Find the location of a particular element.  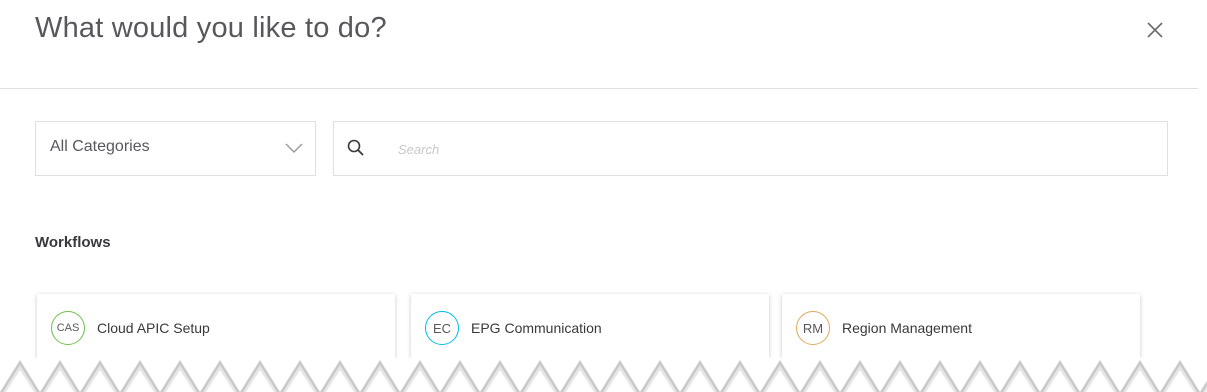

workflow-card-epg-communication: EC EPG Communication is located at coordinates (590, 326).